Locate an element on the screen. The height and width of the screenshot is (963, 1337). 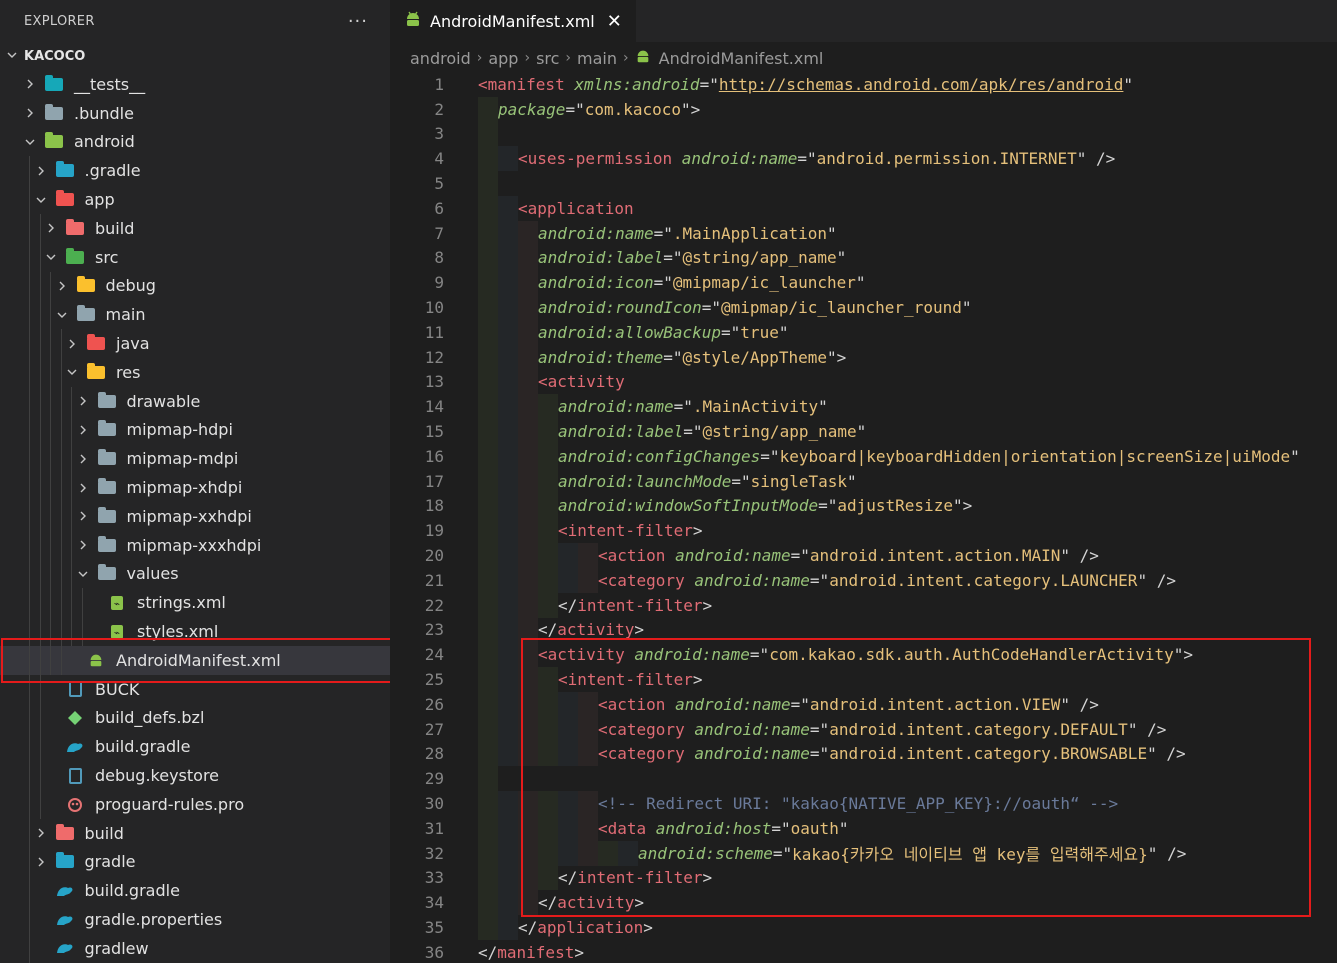
tree-item: mipmap-xhdpi is located at coordinates (195, 487).